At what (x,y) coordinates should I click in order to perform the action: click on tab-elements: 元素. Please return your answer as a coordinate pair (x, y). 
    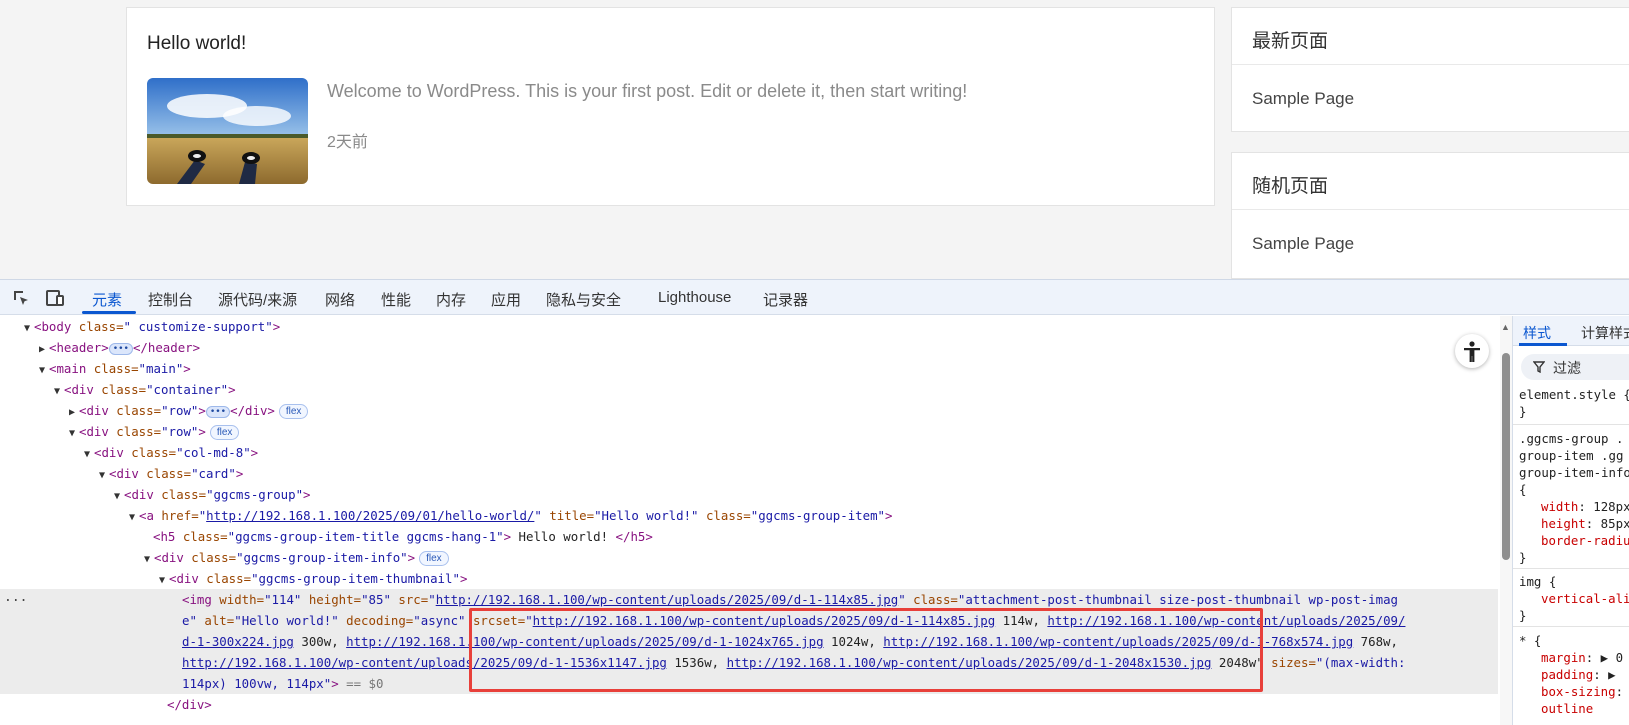
    Looking at the image, I should click on (107, 299).